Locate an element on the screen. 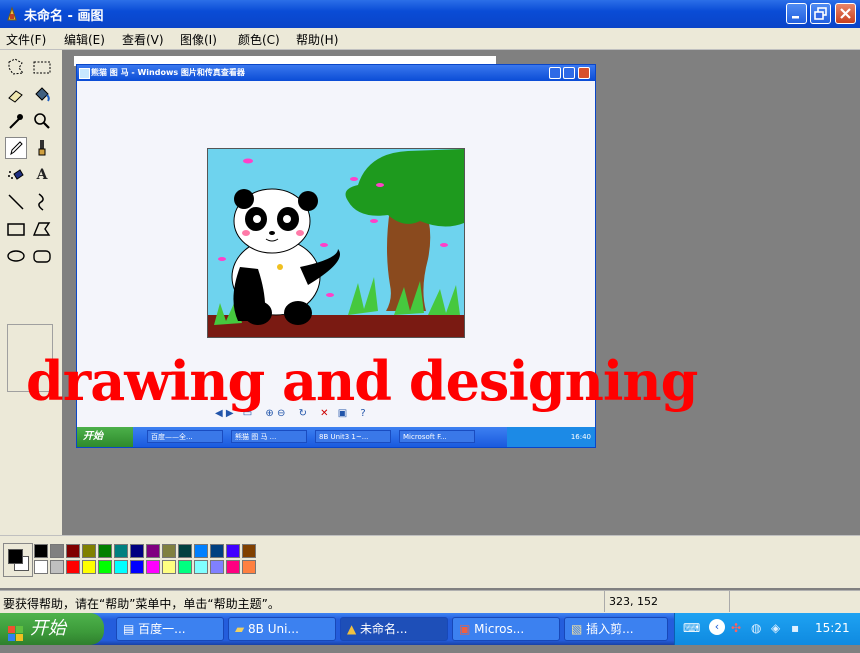  close-icon is located at coordinates (845, 13).